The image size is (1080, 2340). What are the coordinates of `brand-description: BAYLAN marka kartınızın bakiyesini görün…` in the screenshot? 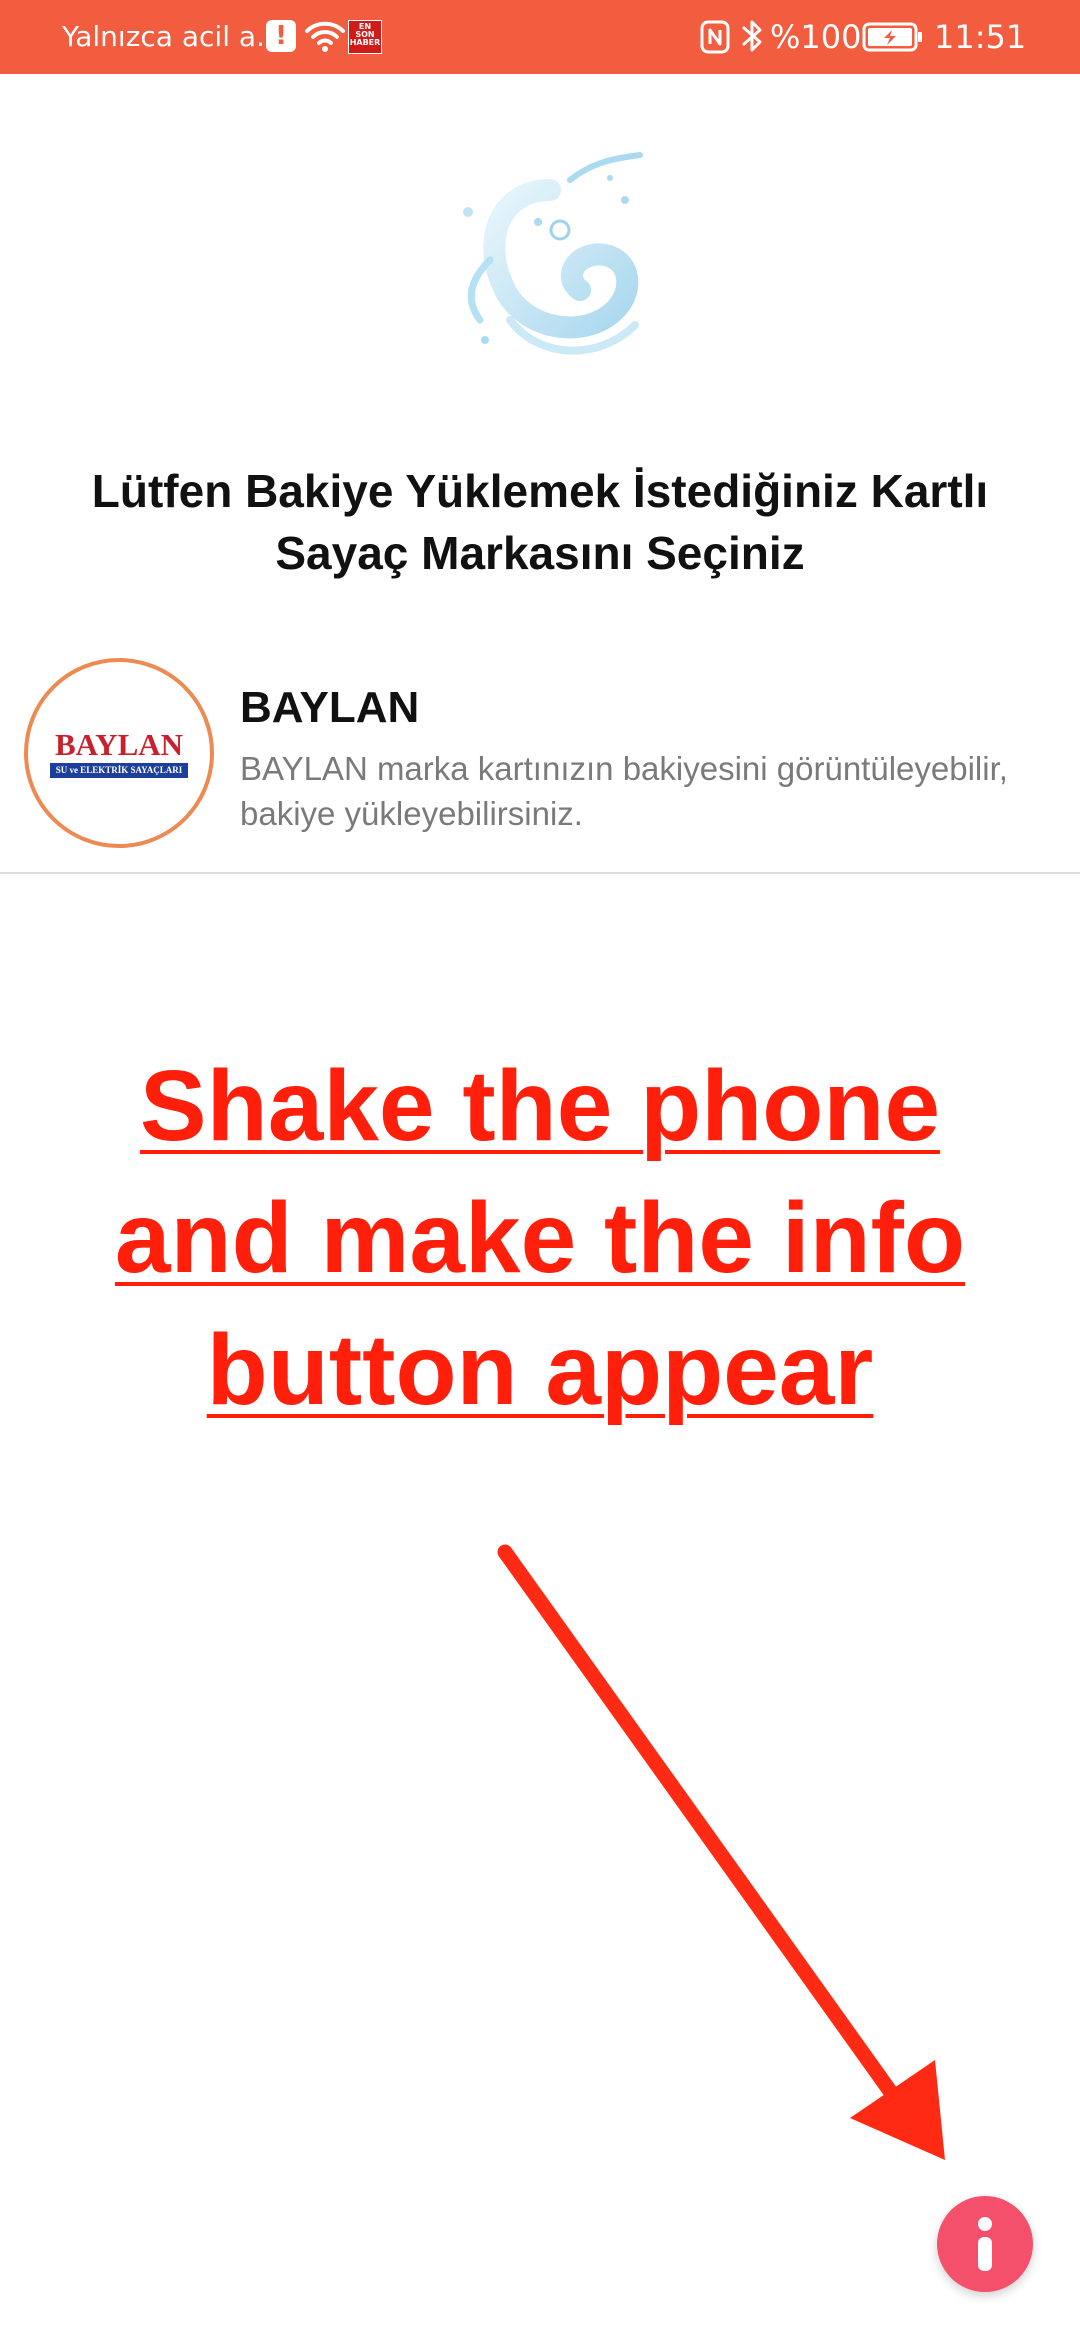 It's located at (624, 791).